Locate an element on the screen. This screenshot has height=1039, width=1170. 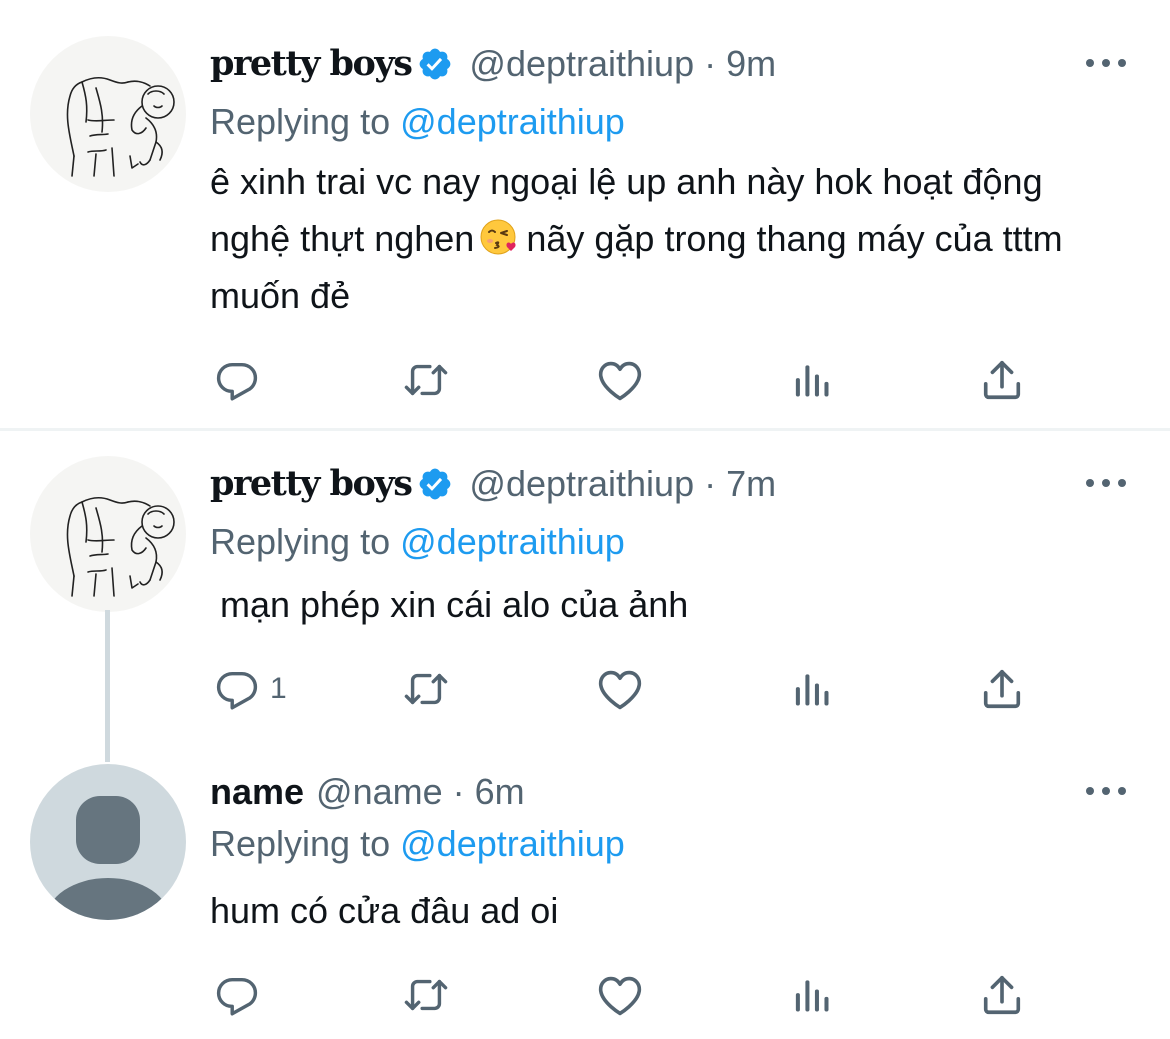
tweet-header: name @name · 6m is located at coordinates (367, 792).